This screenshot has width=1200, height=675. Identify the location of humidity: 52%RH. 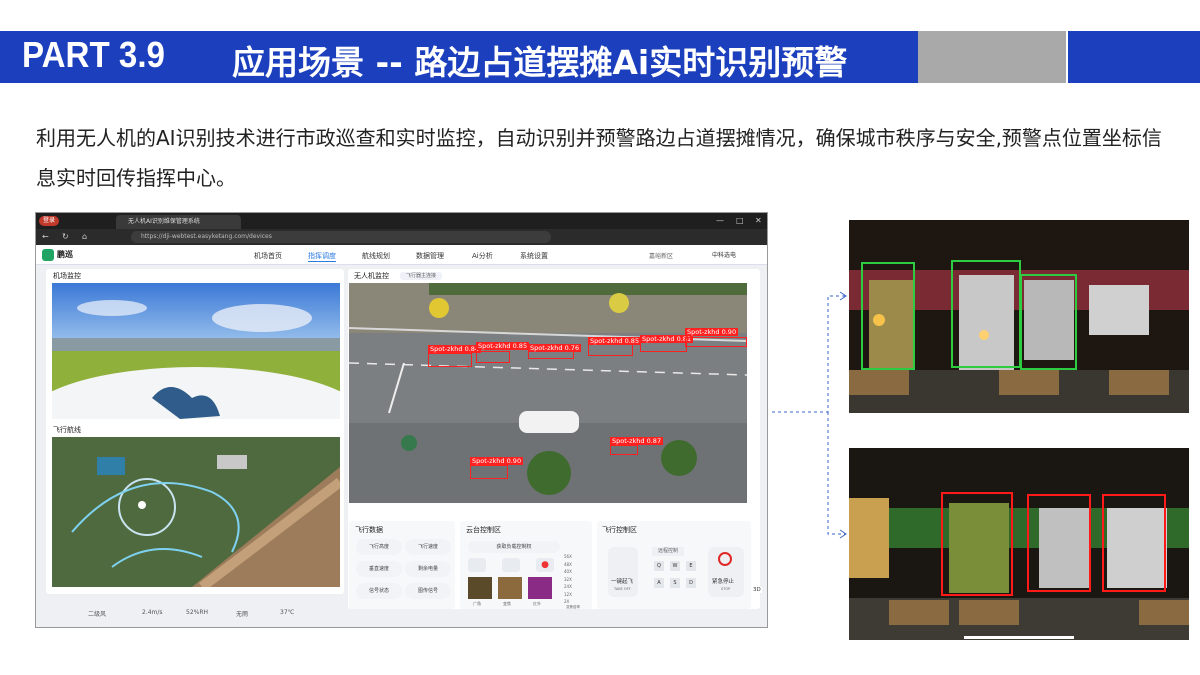
(197, 612).